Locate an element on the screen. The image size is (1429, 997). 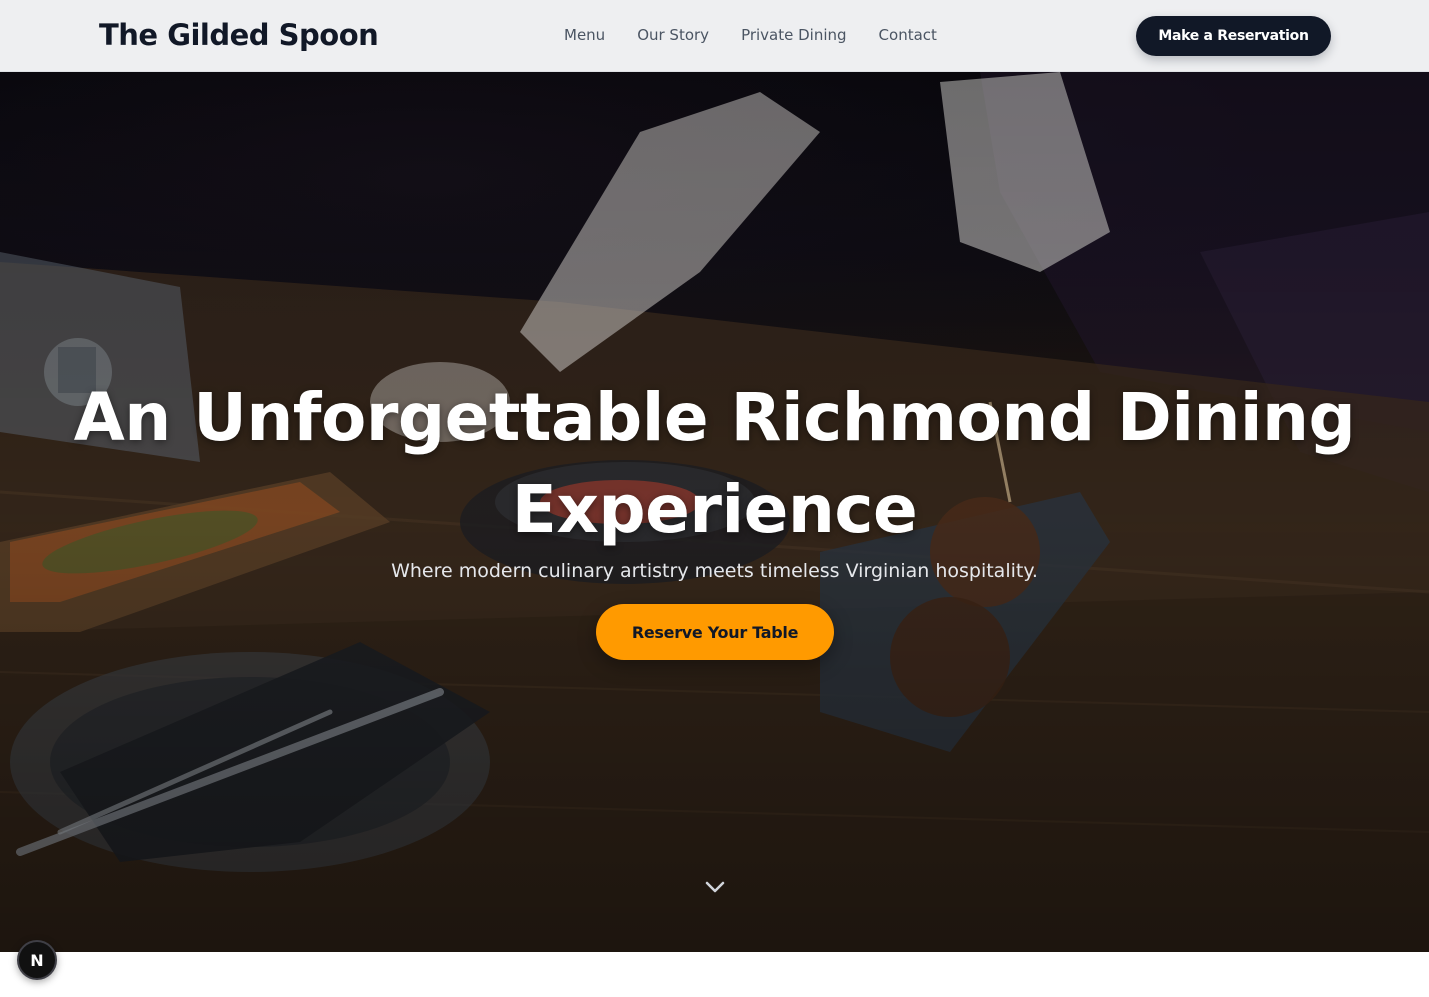
hero-title-line-2: Experience is located at coordinates (714, 509).